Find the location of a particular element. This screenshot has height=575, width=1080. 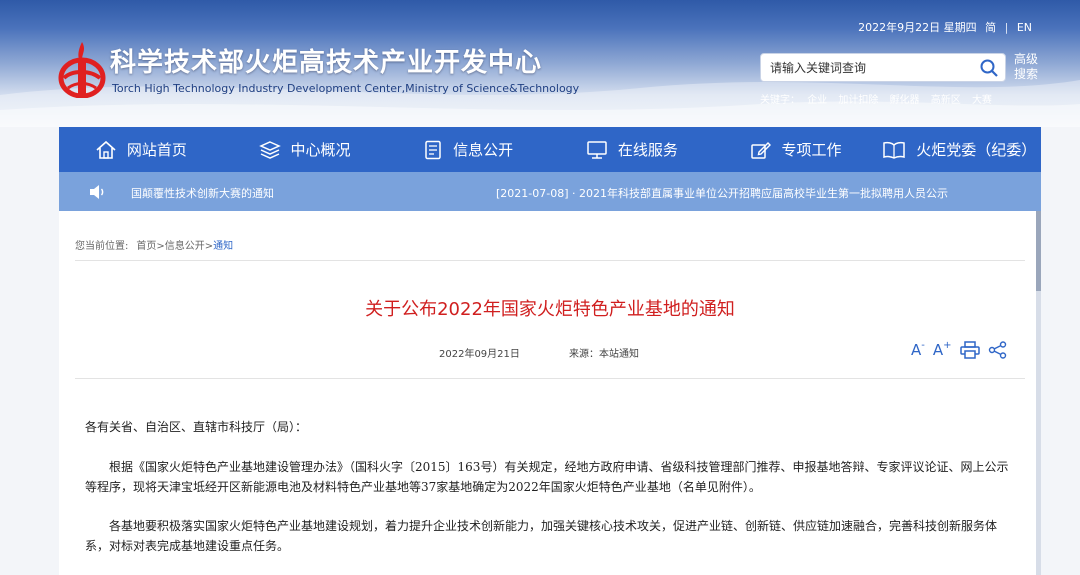

print-button is located at coordinates (969, 350).